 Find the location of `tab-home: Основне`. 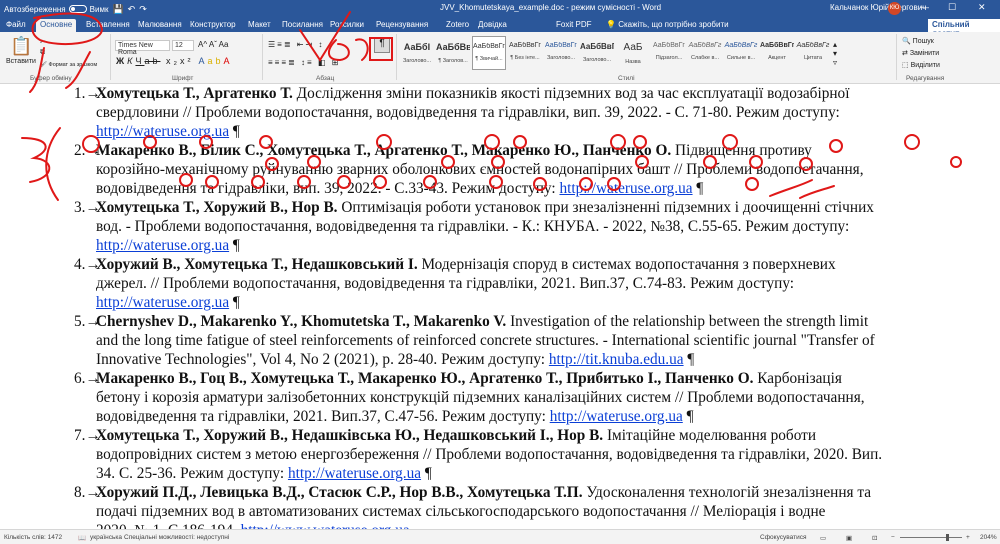

tab-home: Основне is located at coordinates (56, 25).